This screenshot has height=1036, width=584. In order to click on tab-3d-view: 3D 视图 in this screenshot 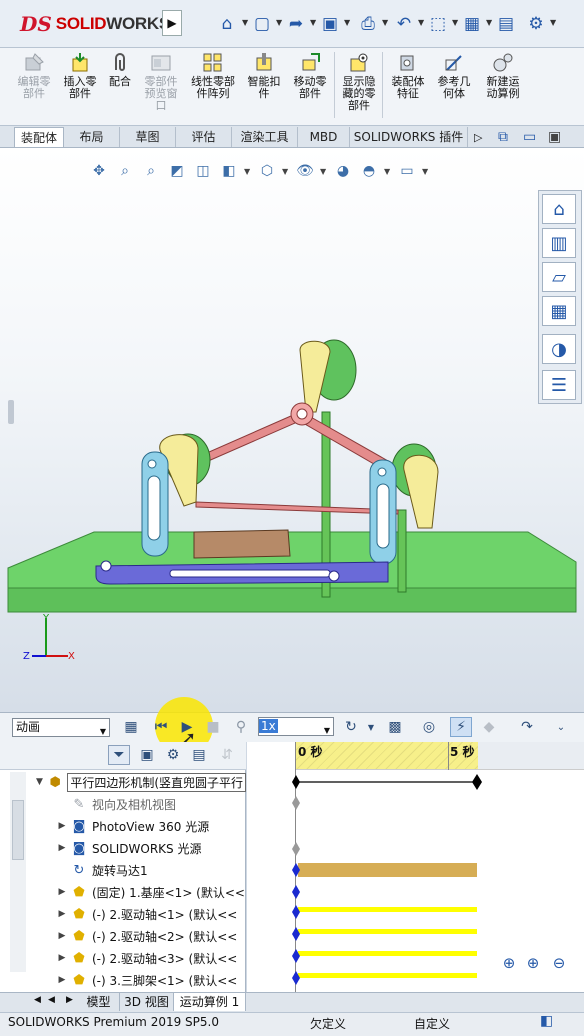, I will do `click(147, 1002)`.